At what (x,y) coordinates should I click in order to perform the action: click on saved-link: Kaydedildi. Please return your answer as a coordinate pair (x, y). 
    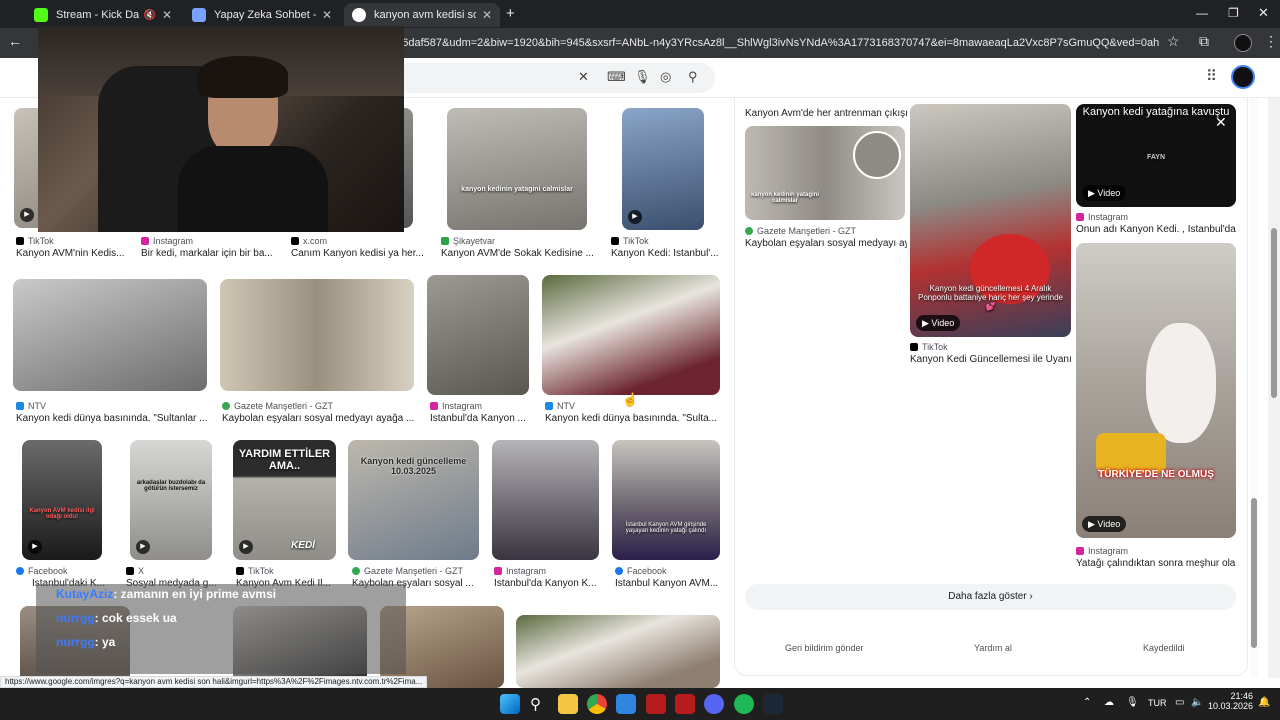
    Looking at the image, I should click on (1164, 648).